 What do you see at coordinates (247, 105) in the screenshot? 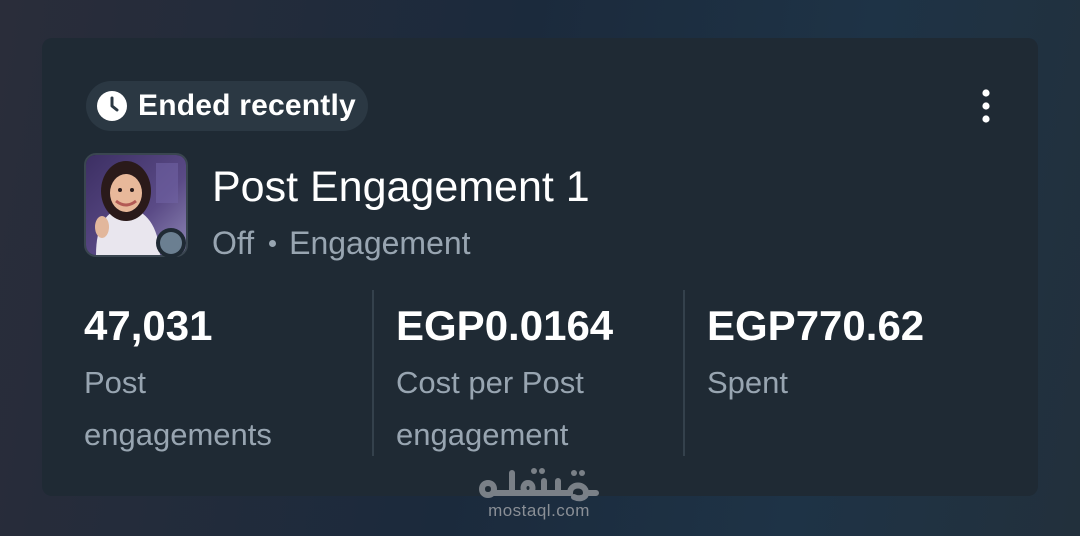
I see `status-label: Ended recently` at bounding box center [247, 105].